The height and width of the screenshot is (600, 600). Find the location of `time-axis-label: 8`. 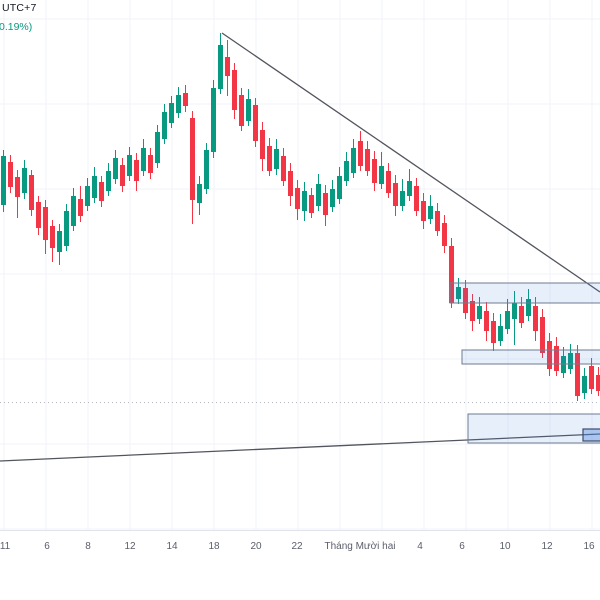

time-axis-label: 8 is located at coordinates (88, 546).